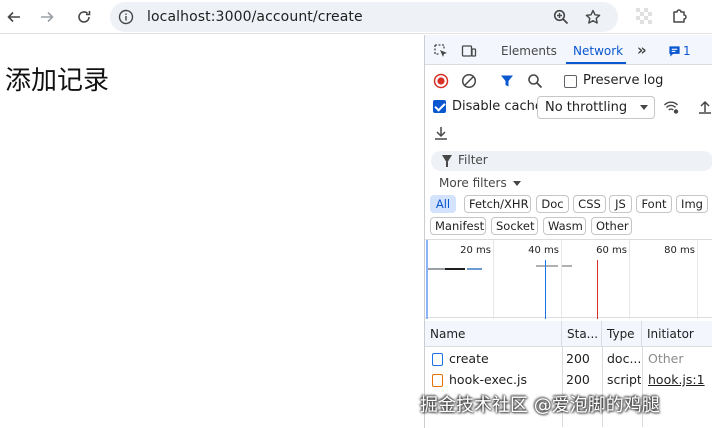 Image resolution: width=712 pixels, height=428 pixels. I want to click on more-filters-label: More filters, so click(473, 183).